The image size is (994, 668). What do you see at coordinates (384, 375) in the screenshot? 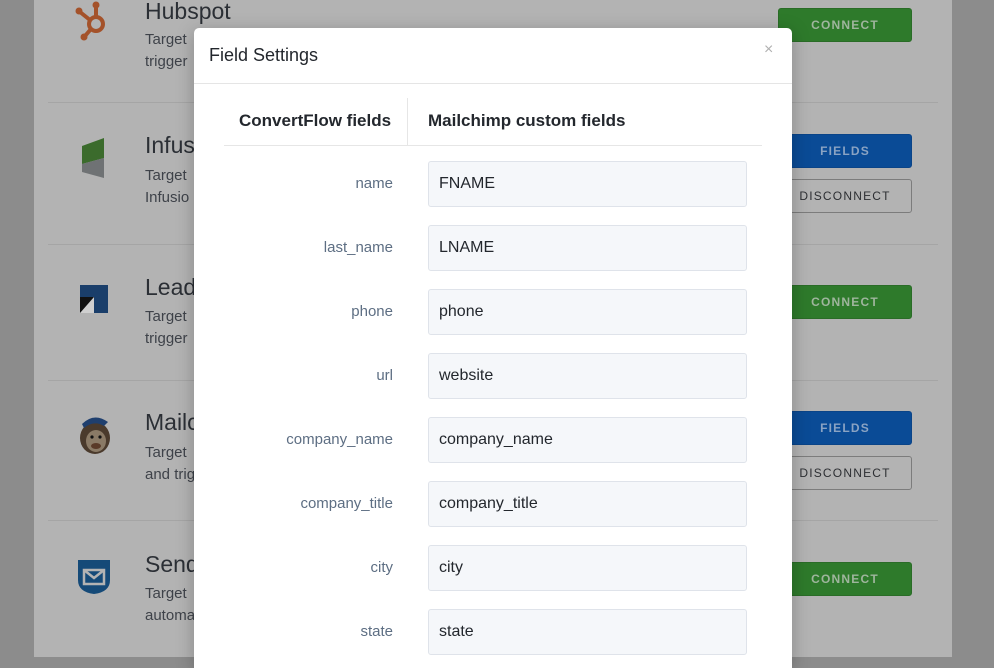
I see `field-label: url` at bounding box center [384, 375].